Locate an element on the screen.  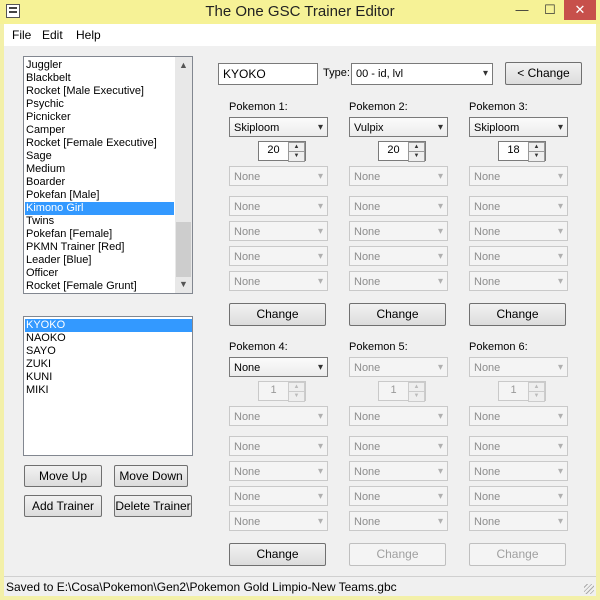
scroll-thumb is located at coordinates (183, 249).